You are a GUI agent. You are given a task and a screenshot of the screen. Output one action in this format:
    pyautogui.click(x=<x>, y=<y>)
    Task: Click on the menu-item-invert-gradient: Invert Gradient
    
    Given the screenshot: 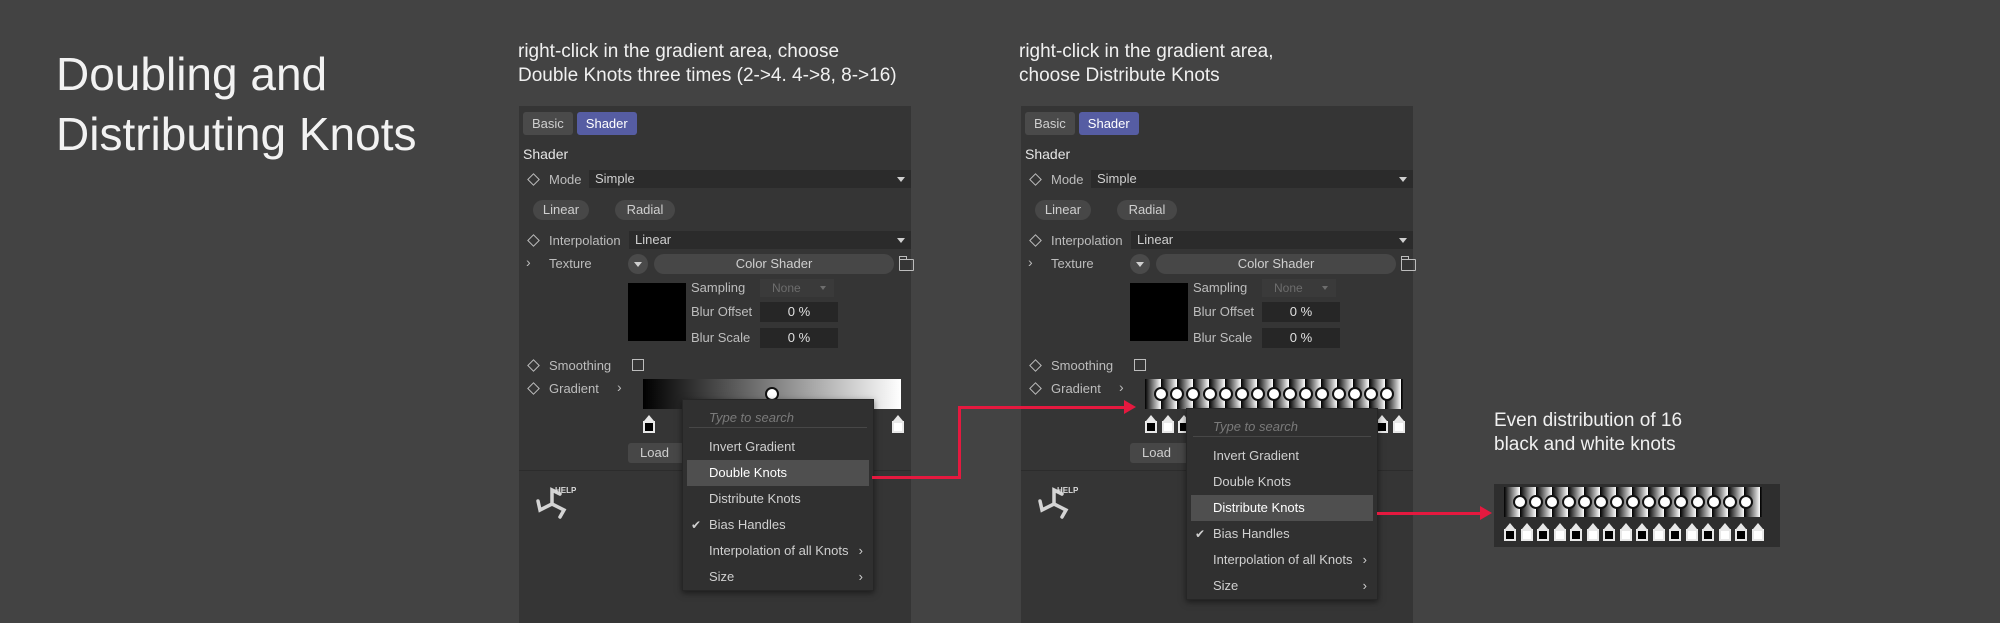 What is the action you would take?
    pyautogui.click(x=1282, y=456)
    